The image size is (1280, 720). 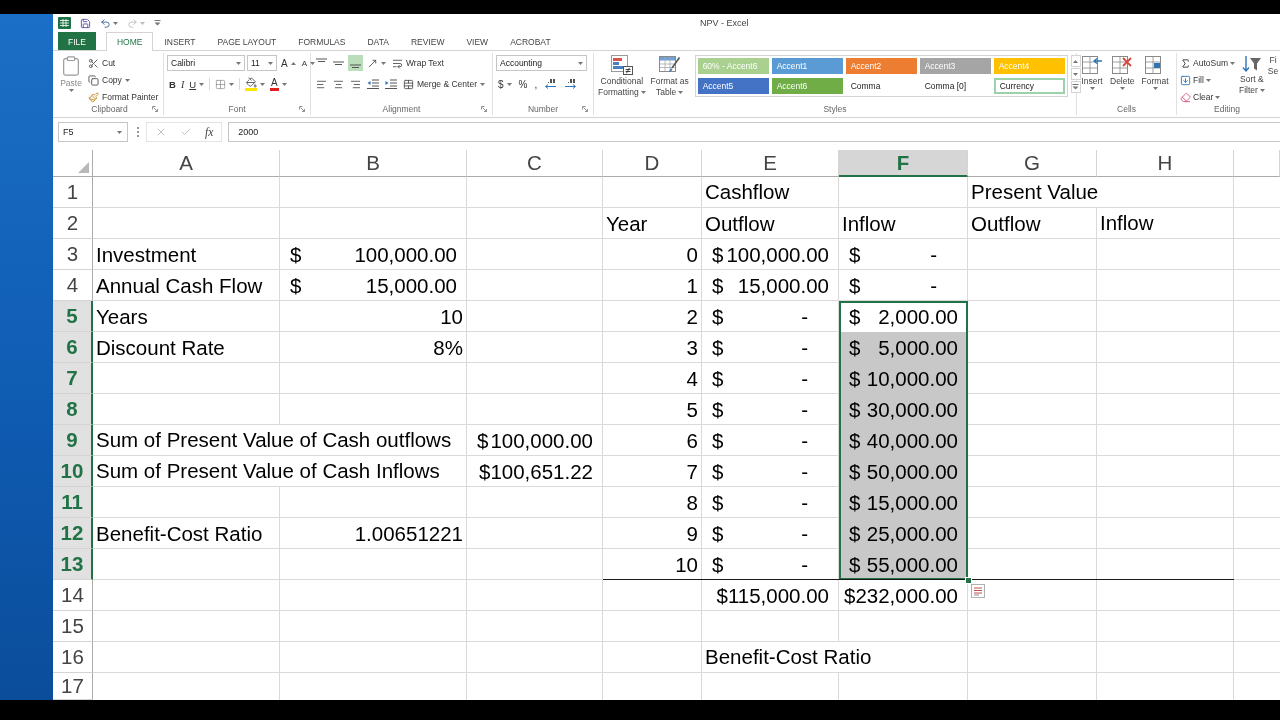 What do you see at coordinates (373, 163) in the screenshot?
I see `column-header: B` at bounding box center [373, 163].